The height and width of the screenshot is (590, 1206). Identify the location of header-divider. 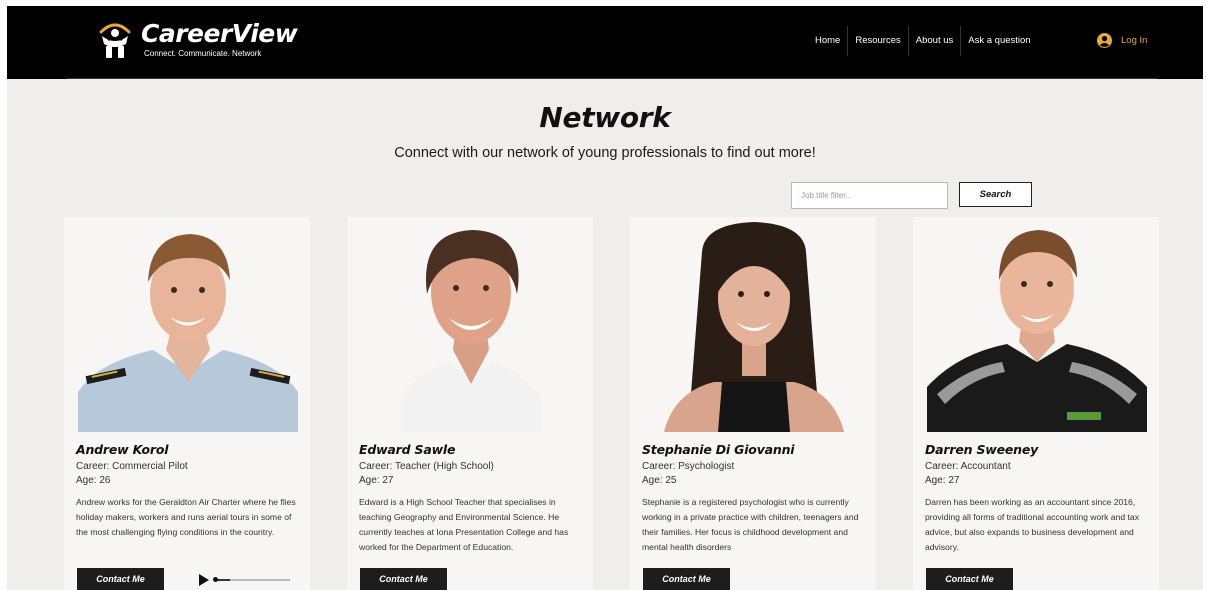
(612, 78).